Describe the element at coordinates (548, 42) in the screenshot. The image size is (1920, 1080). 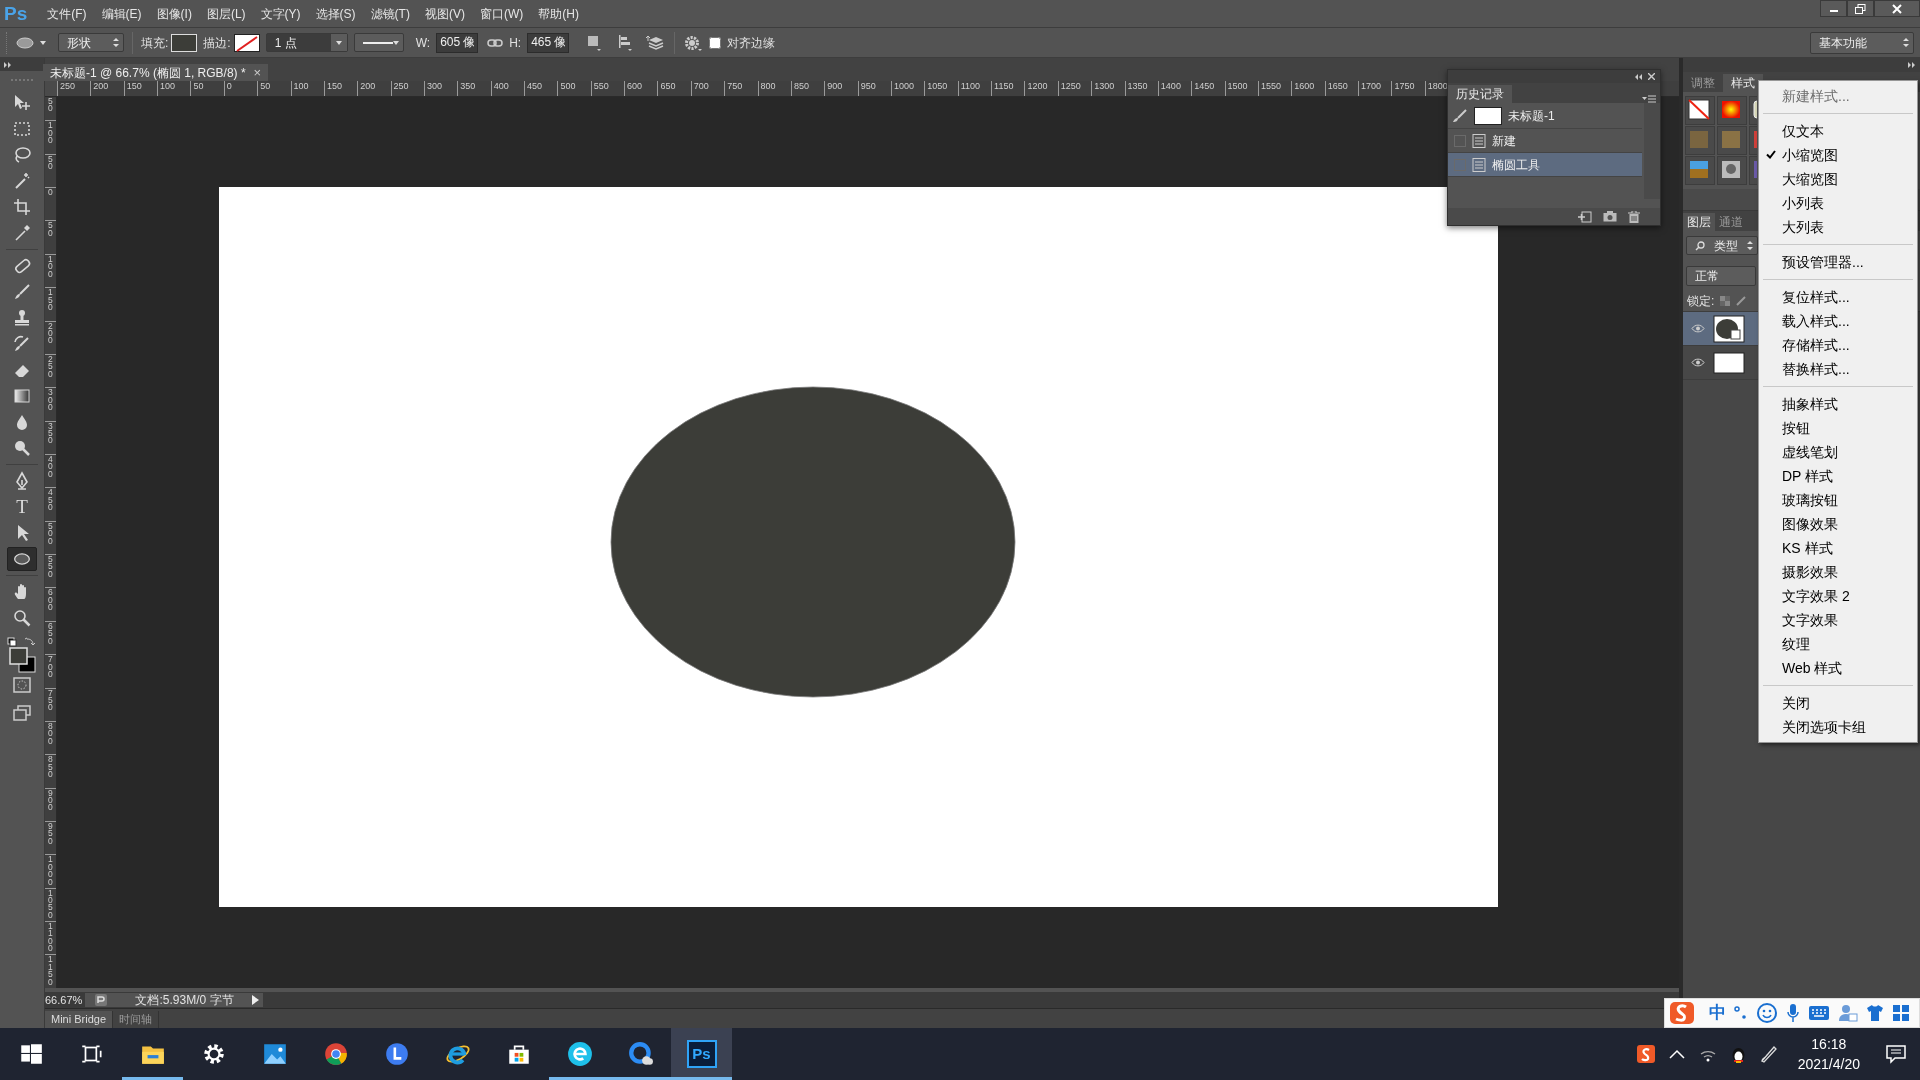
I see `height-field: 465 像` at that location.